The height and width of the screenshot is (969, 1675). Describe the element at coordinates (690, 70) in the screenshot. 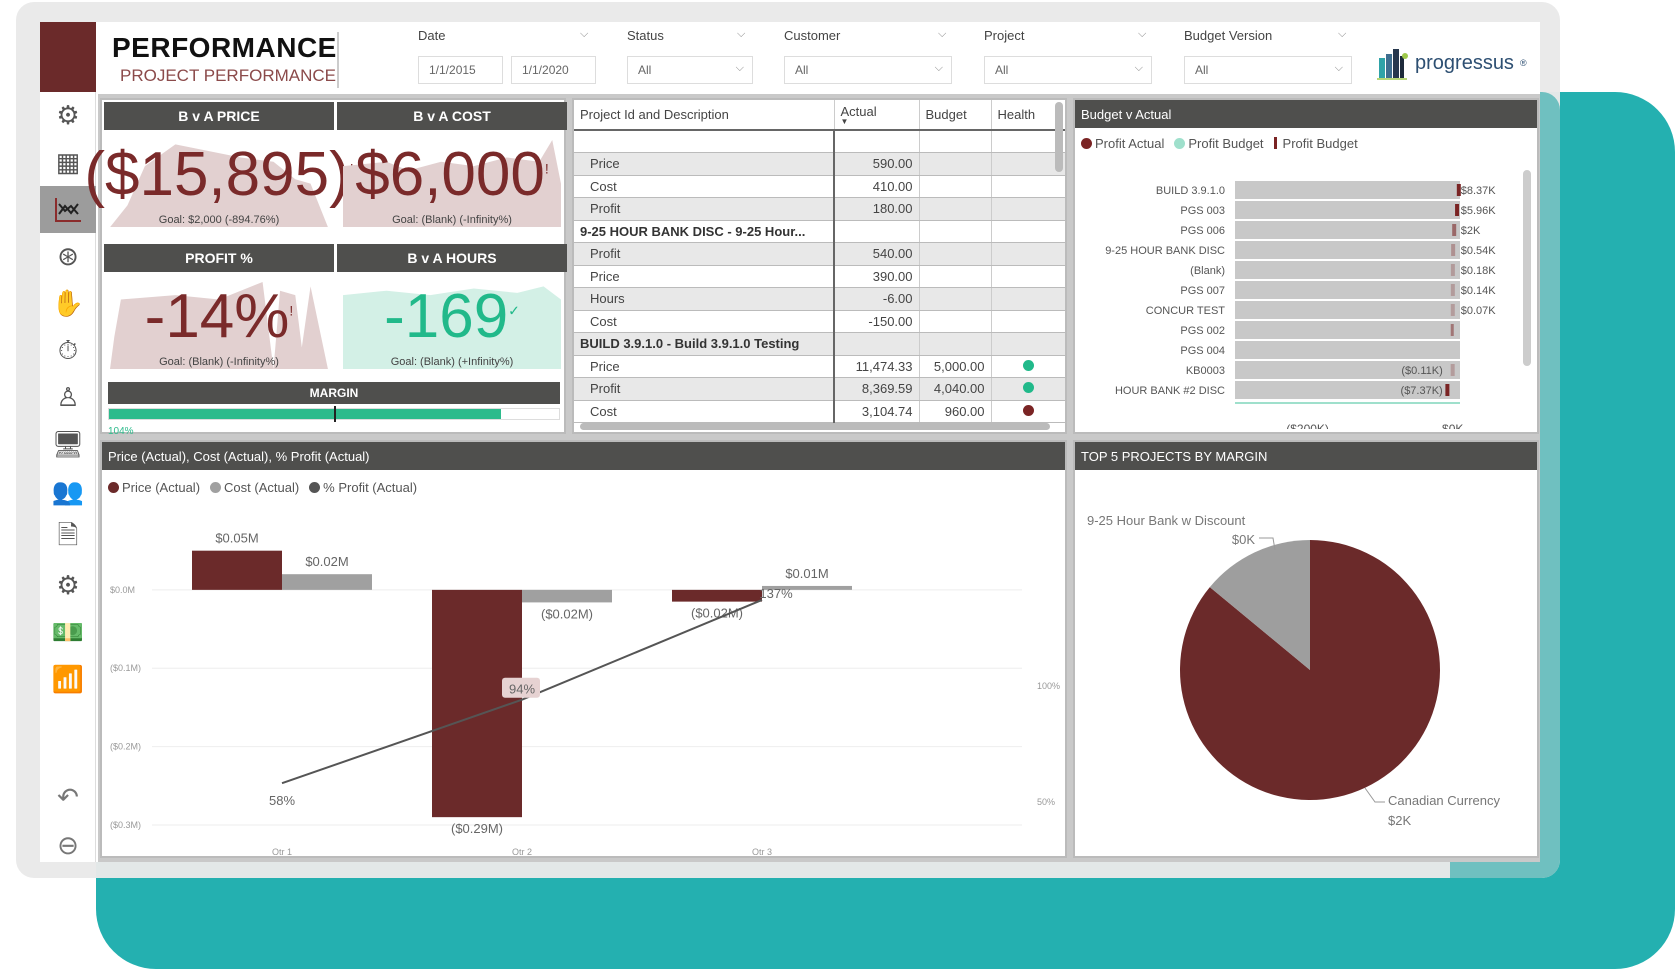

I see `status-select: All ⌵` at that location.